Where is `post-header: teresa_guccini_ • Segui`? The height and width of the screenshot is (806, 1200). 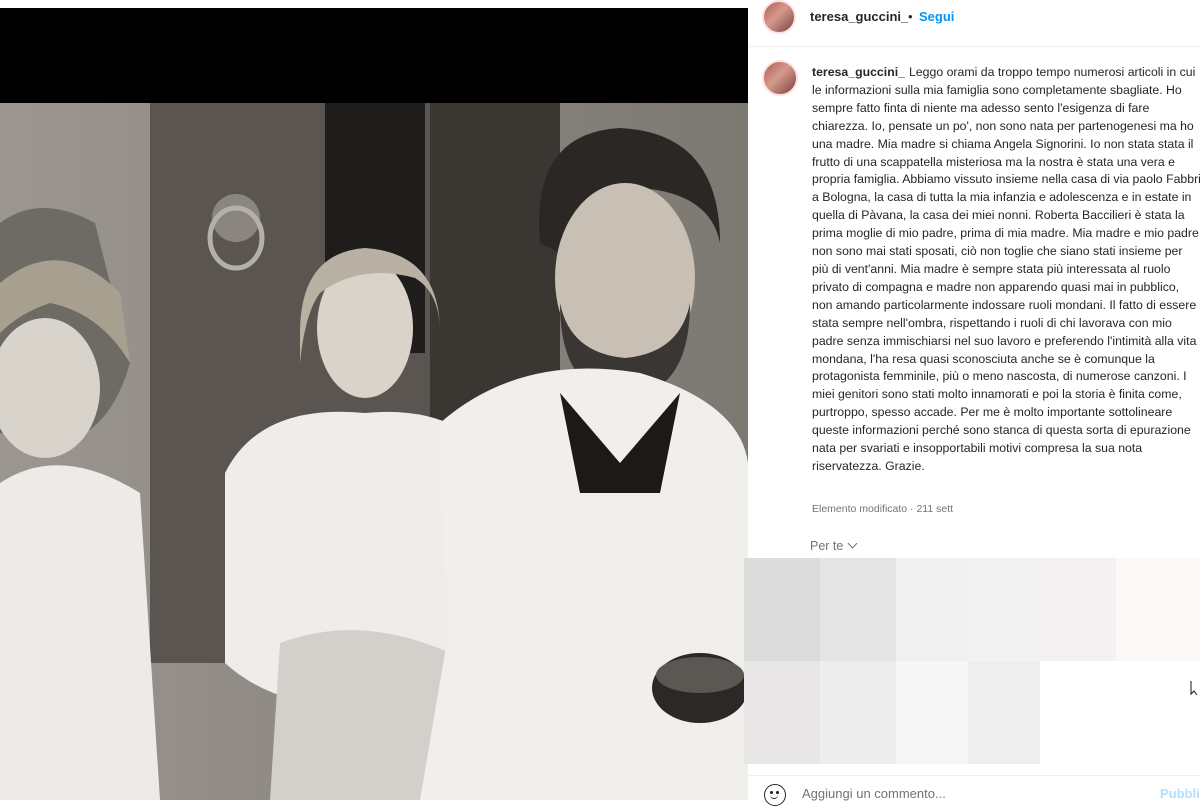 post-header: teresa_guccini_ • Segui is located at coordinates (974, 23).